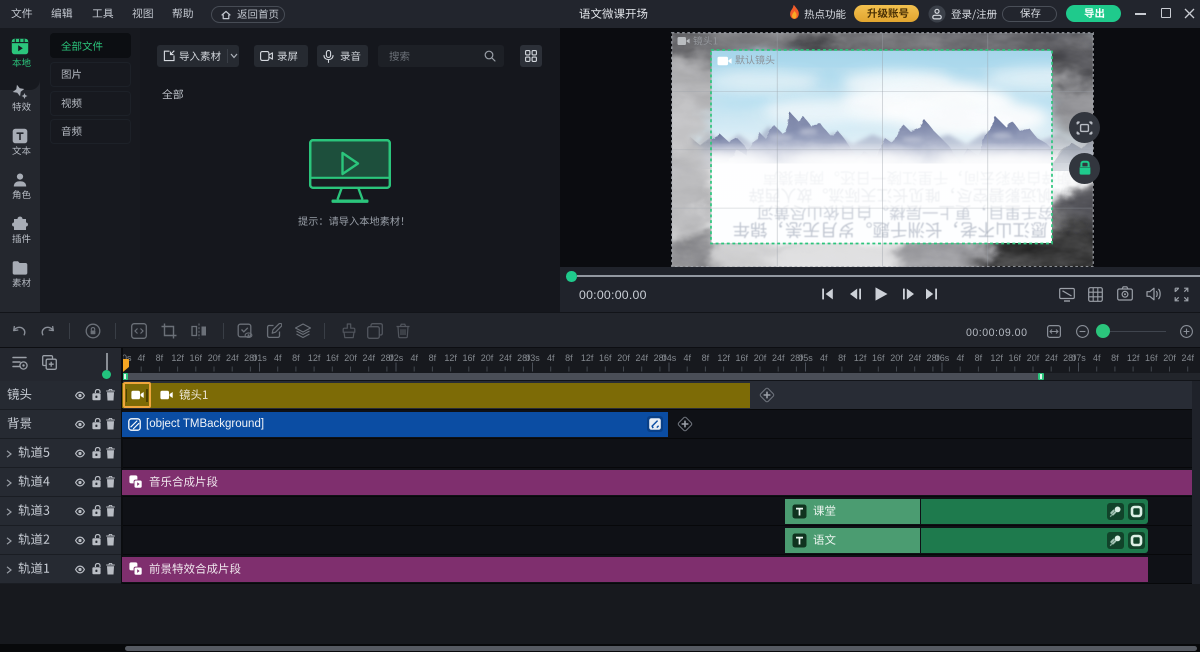 This screenshot has height=652, width=1200. Describe the element at coordinates (396, 358) in the screenshot. I see `svg-text: 02s` at that location.